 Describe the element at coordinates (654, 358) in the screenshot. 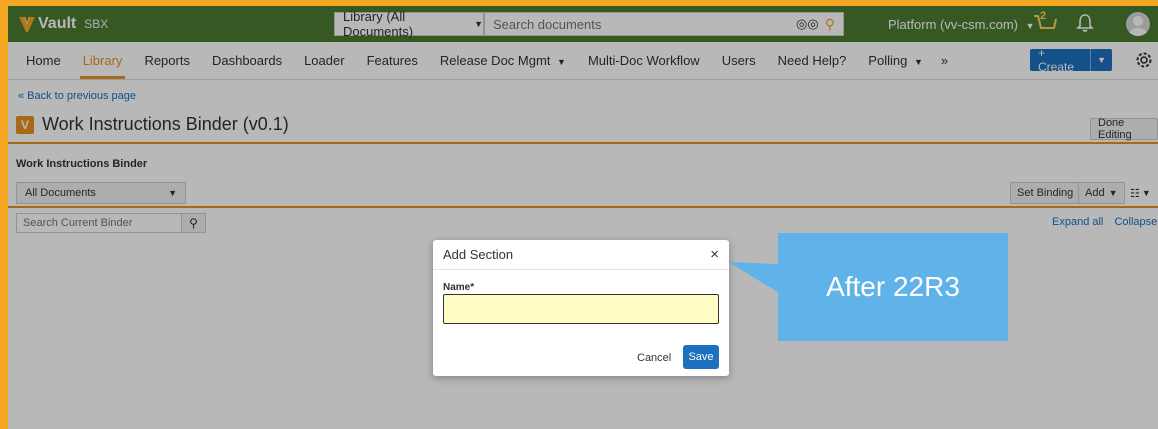

I see `cancel-button: Cancel` at that location.